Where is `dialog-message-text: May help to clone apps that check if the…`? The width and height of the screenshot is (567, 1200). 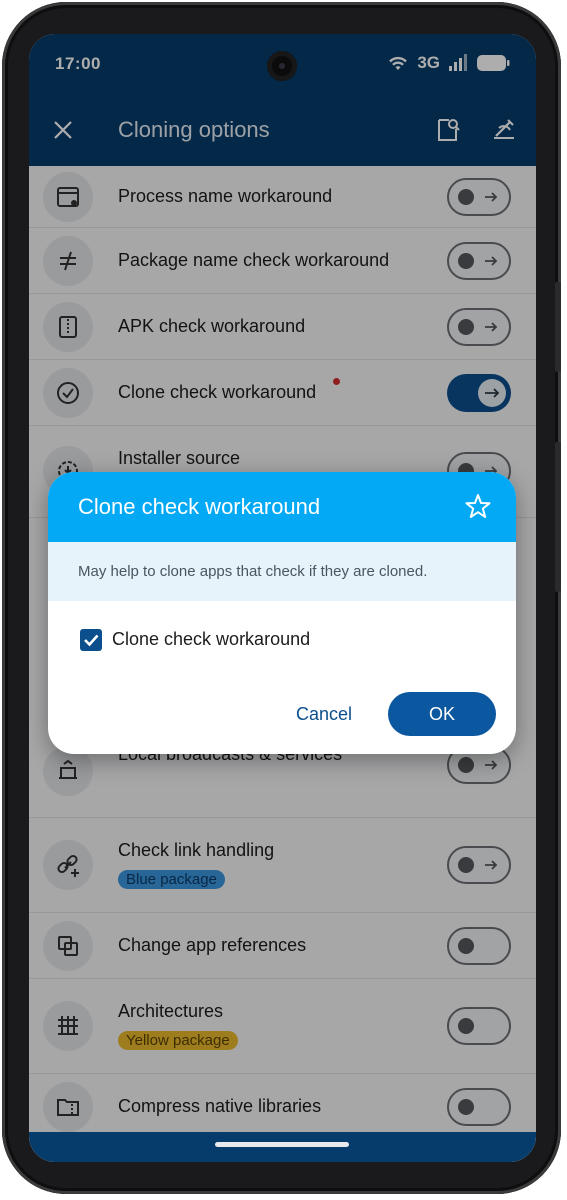 dialog-message-text: May help to clone apps that check if the… is located at coordinates (253, 571).